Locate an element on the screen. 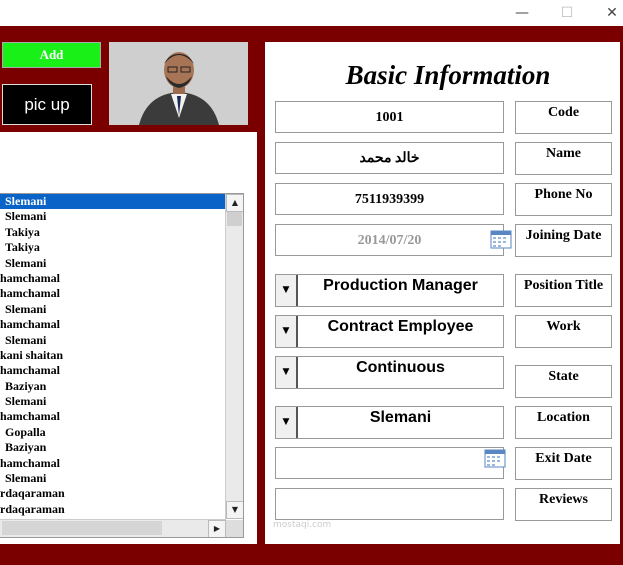  code-label: Code is located at coordinates (563, 117).